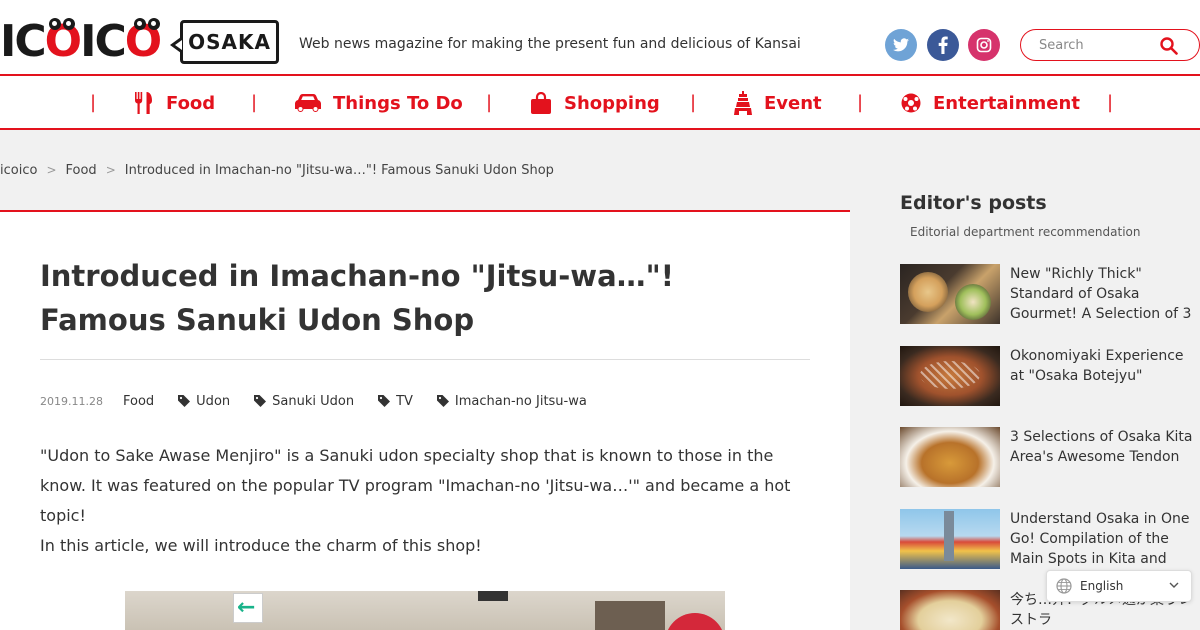 This screenshot has height=630, width=1200. Describe the element at coordinates (71, 401) in the screenshot. I see `article-date: 2019.11.28` at that location.